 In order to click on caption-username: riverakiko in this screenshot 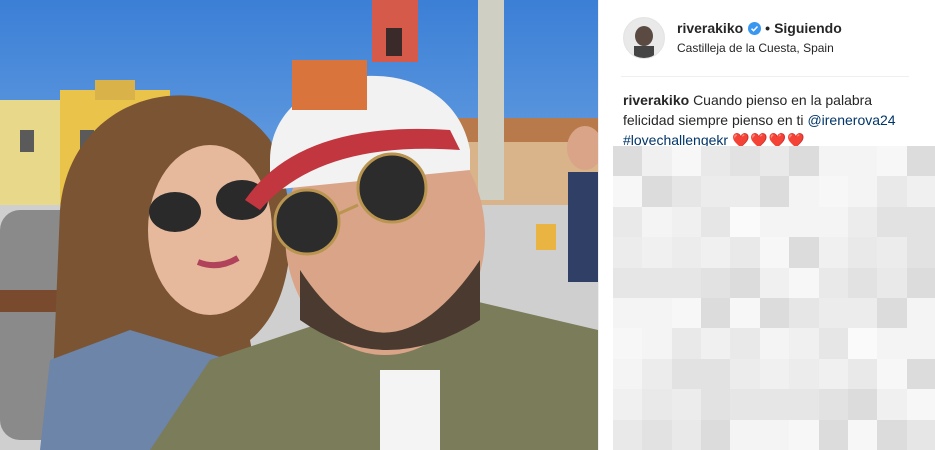, I will do `click(656, 100)`.